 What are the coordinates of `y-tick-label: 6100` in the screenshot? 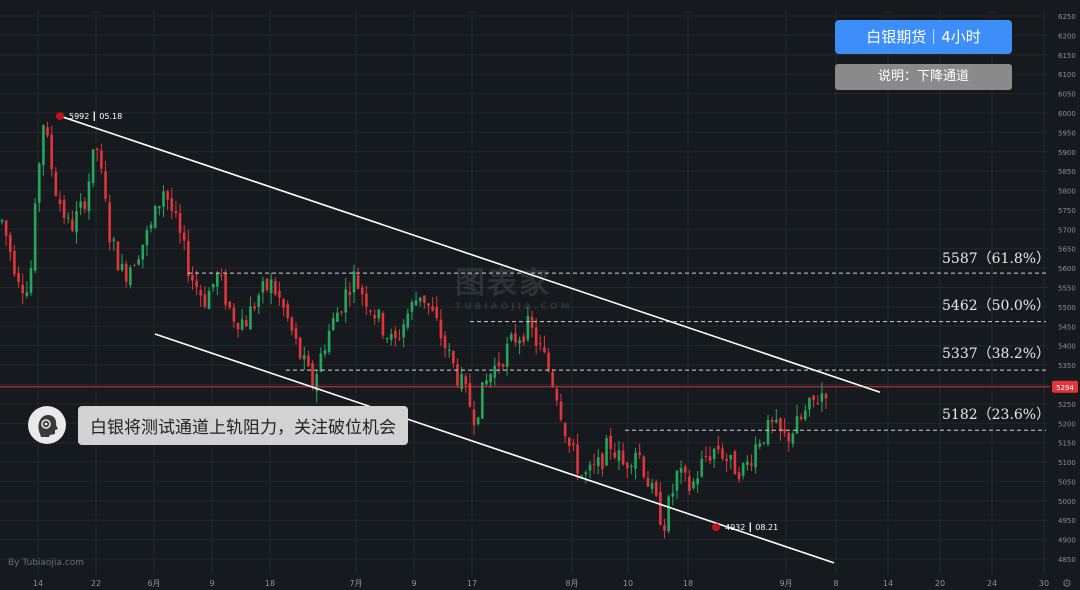 It's located at (1067, 75).